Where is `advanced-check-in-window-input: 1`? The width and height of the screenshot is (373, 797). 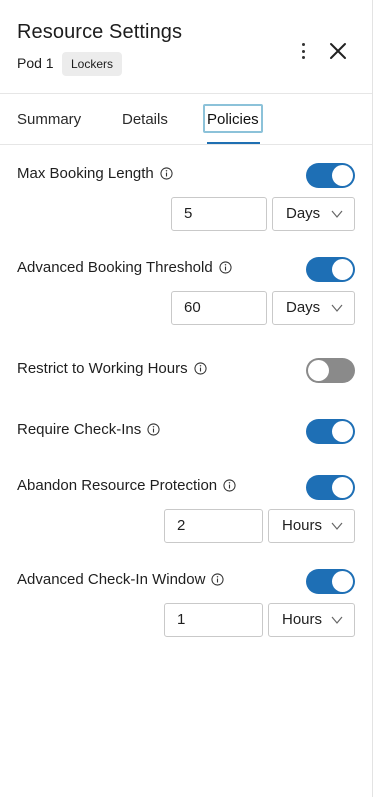 advanced-check-in-window-input: 1 is located at coordinates (213, 620).